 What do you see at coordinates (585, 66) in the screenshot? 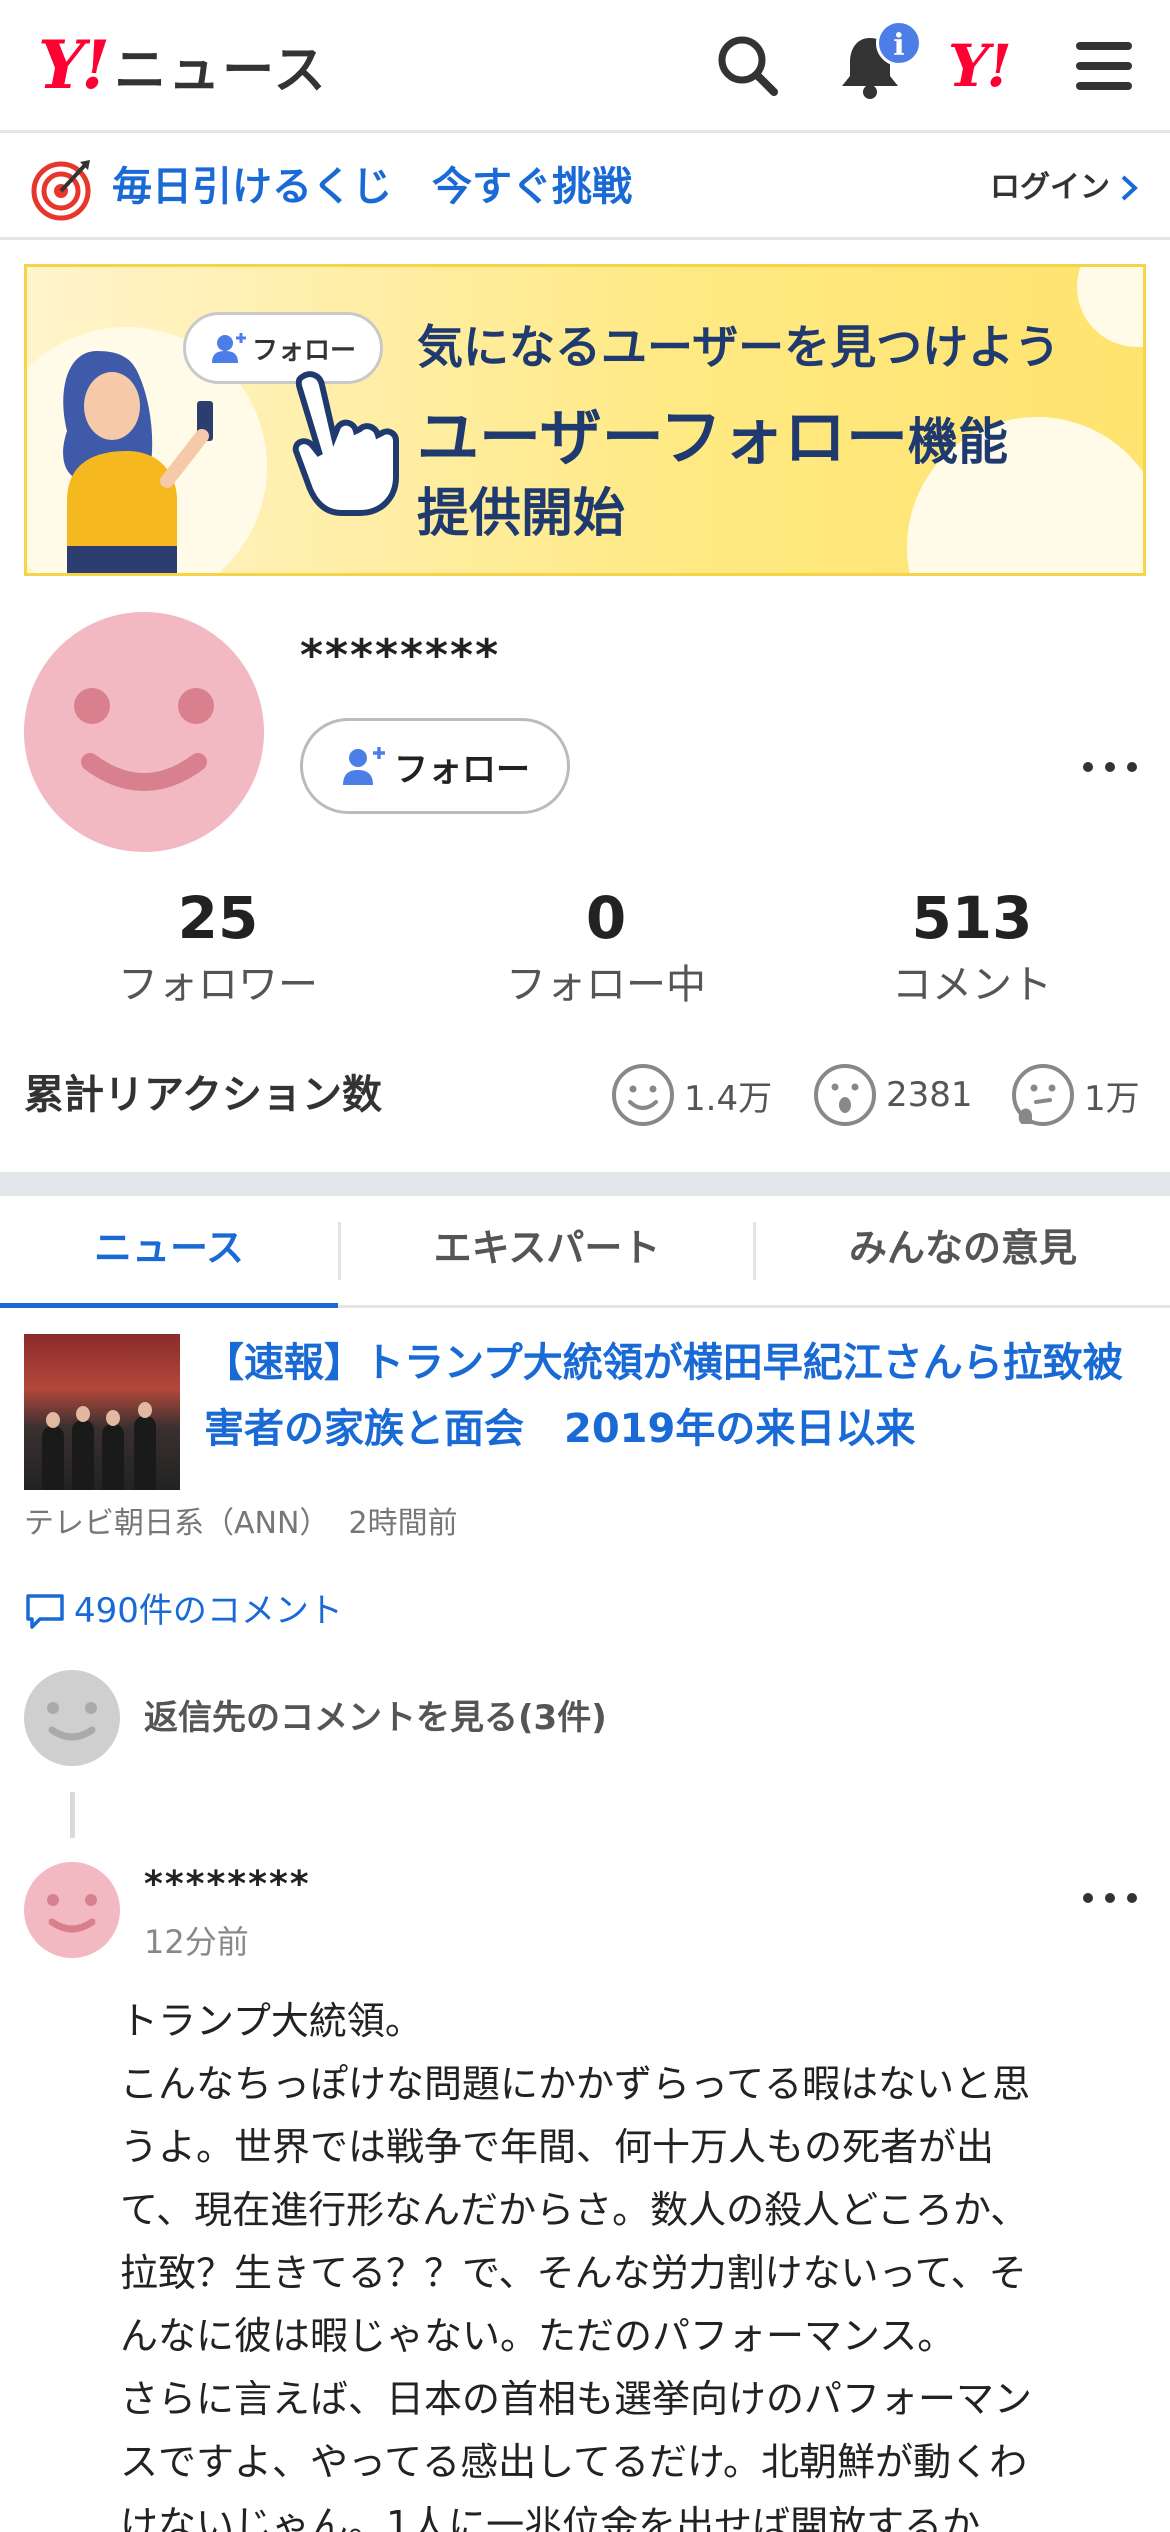
I see `app-header: Y! ニュース i Y!` at bounding box center [585, 66].